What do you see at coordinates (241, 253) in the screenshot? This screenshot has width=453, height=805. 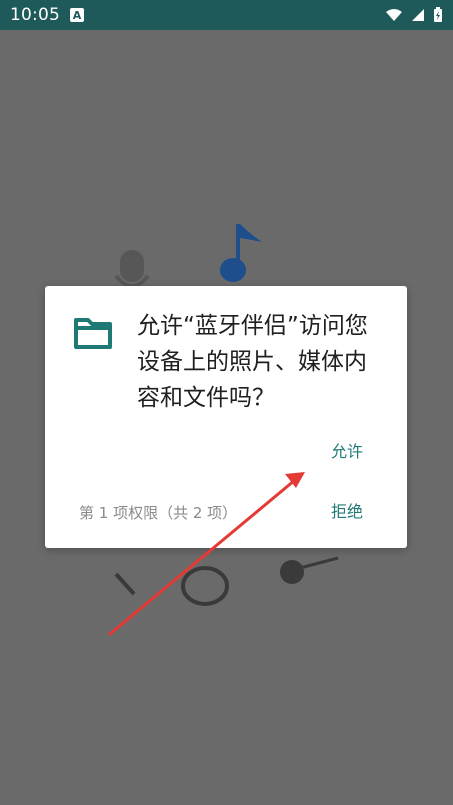 I see `music-note-icon` at bounding box center [241, 253].